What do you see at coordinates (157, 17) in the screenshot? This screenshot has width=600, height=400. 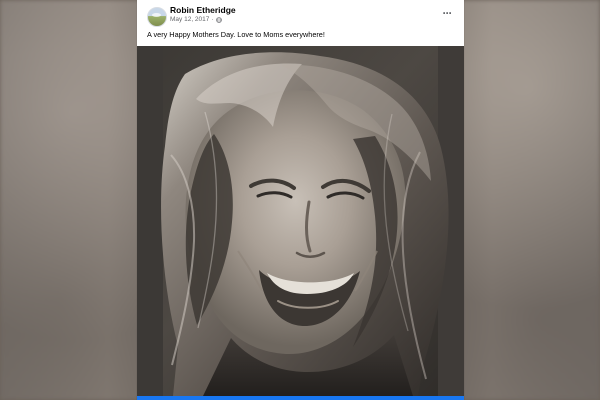 I see `author-avatar` at bounding box center [157, 17].